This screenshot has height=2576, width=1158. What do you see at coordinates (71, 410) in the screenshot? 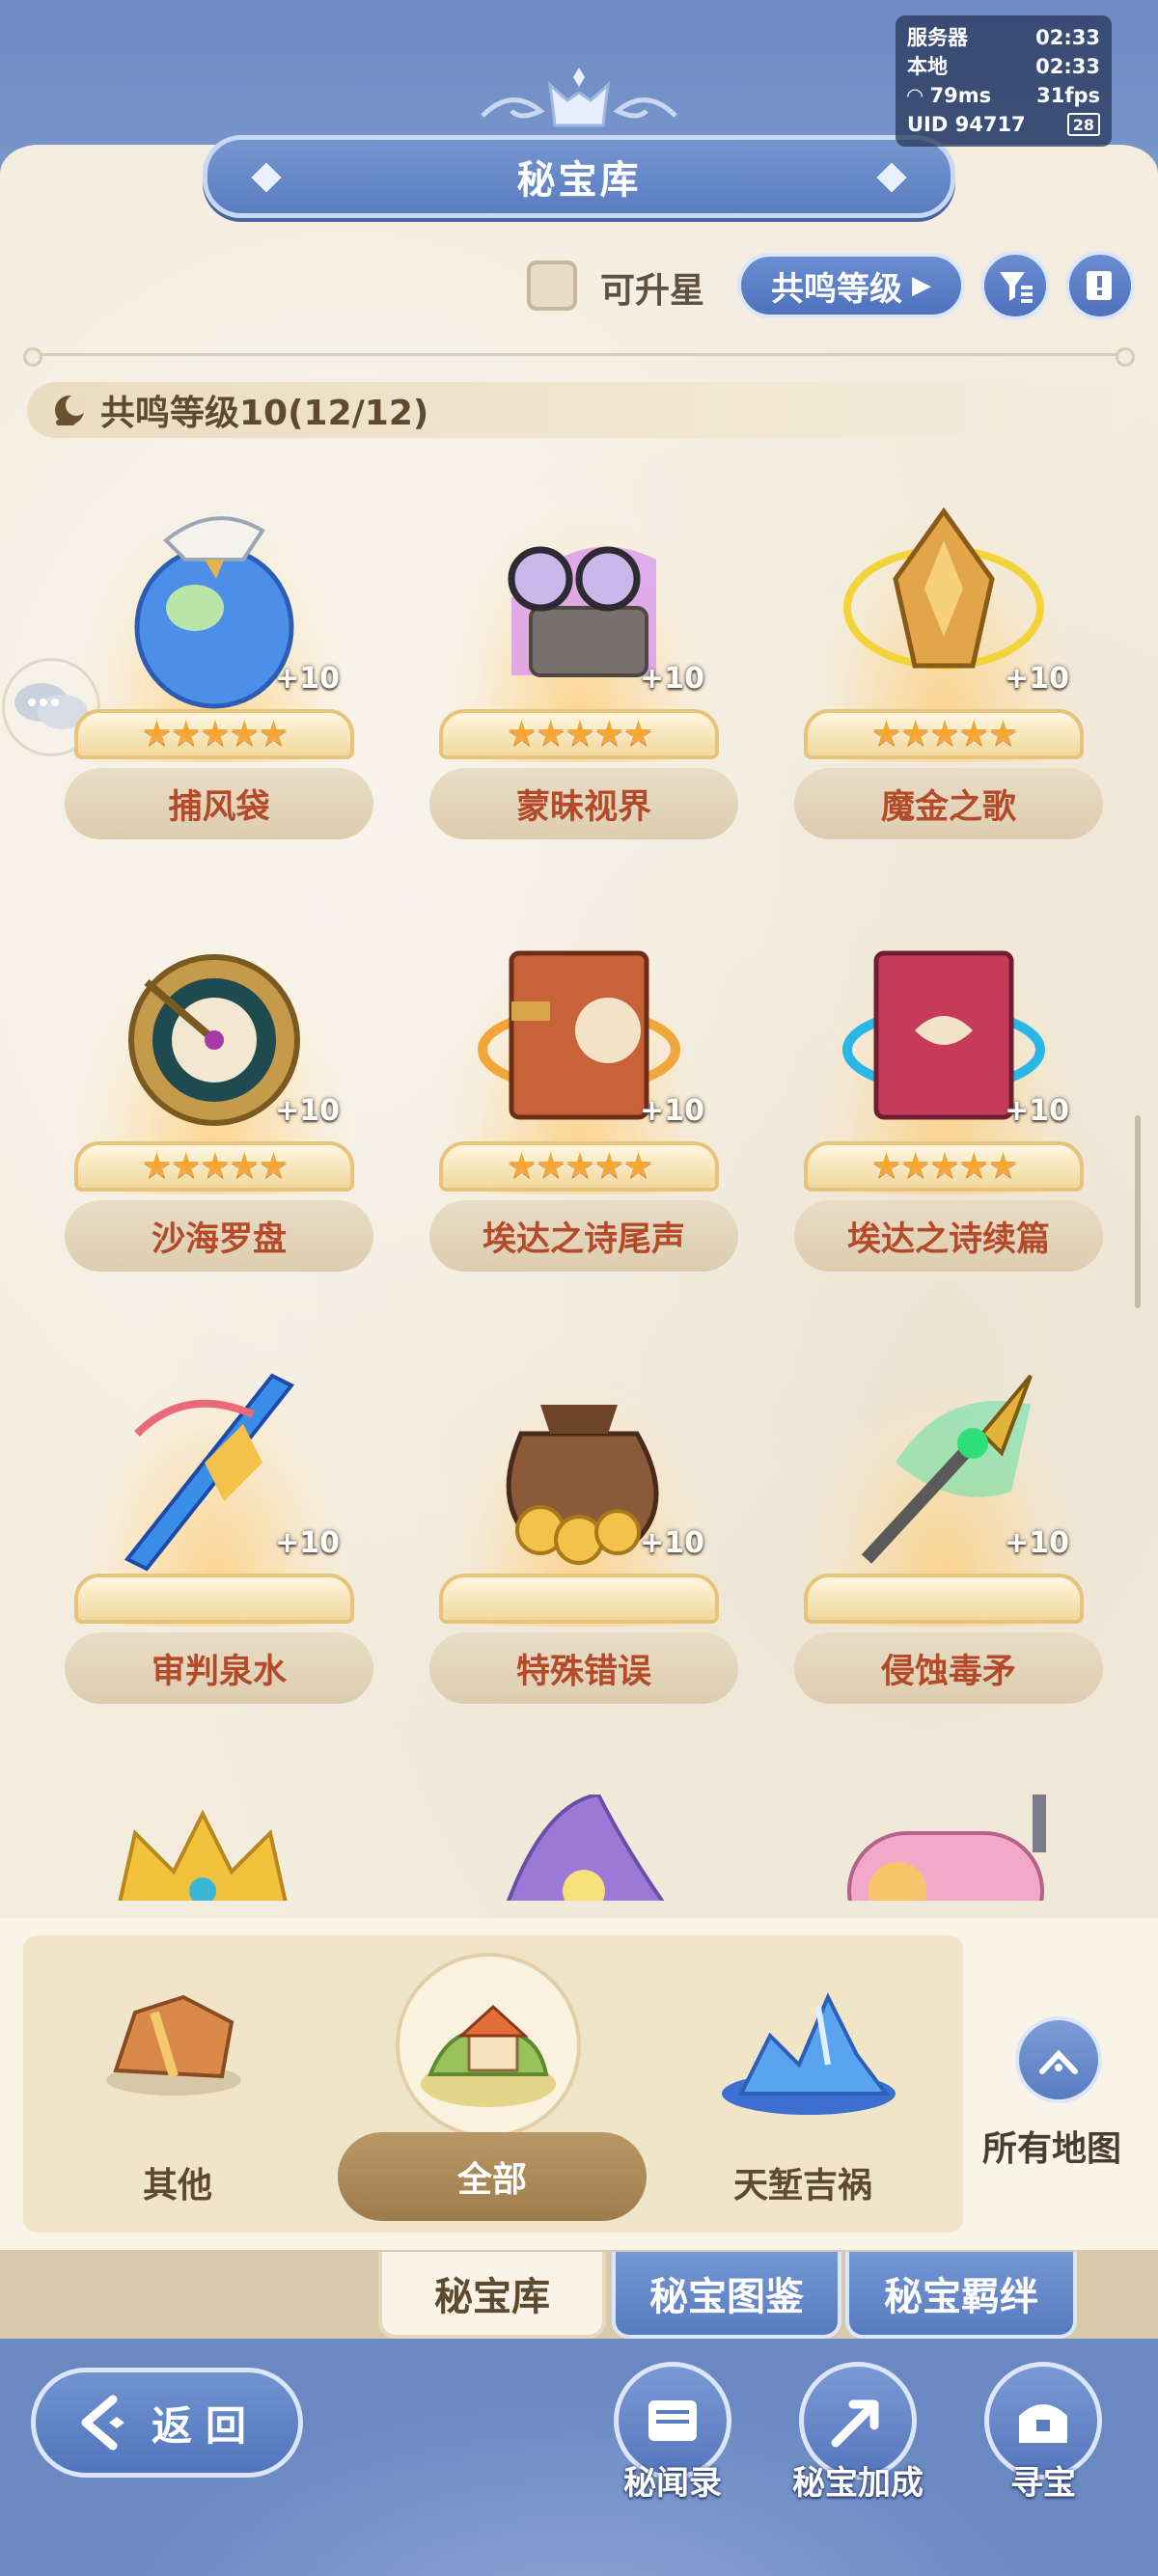
I see `resonance-moon-icon` at bounding box center [71, 410].